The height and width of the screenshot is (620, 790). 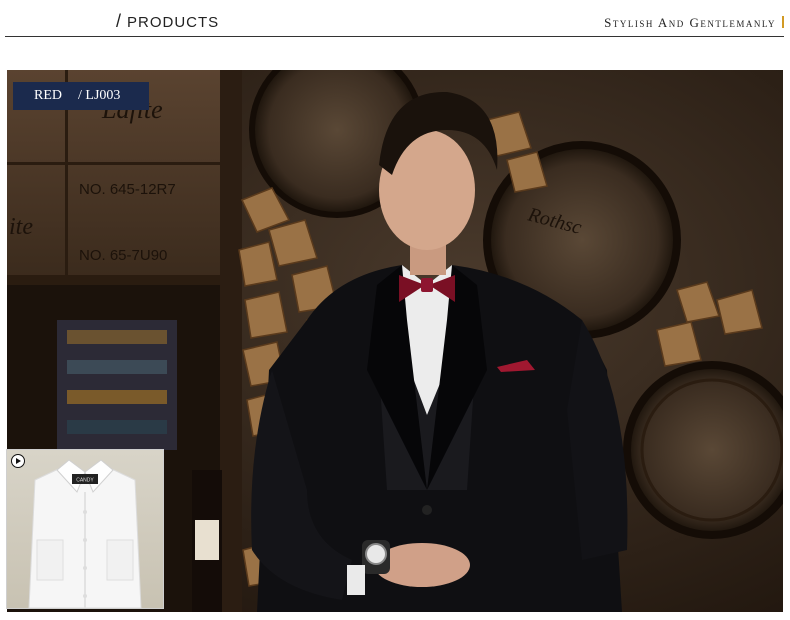 I want to click on color-code-badge: RED / LJ003, so click(x=81, y=96).